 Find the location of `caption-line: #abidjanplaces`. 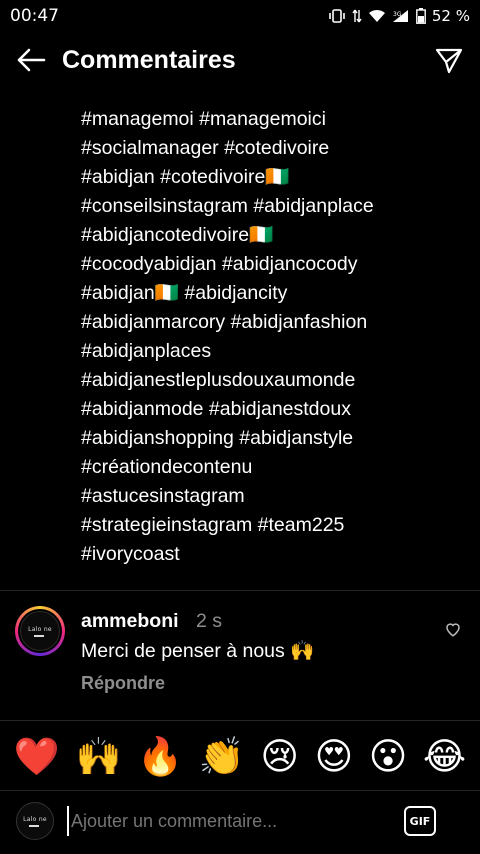

caption-line: #abidjanplaces is located at coordinates (146, 351).